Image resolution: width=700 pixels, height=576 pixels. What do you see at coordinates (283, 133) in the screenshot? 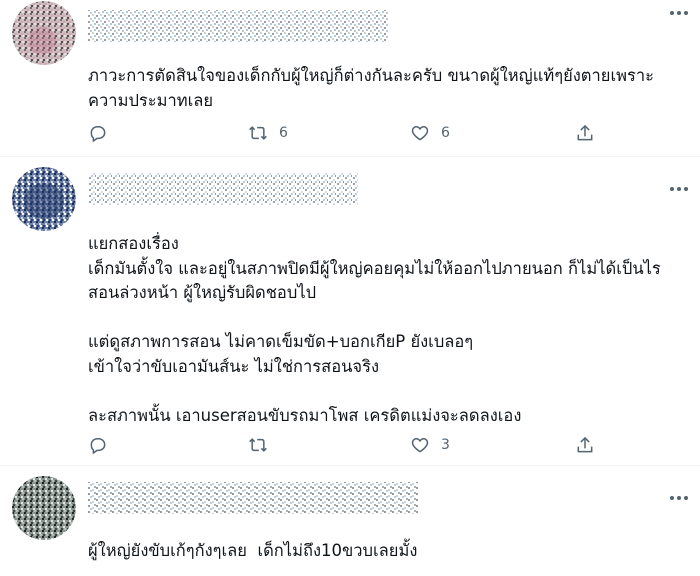
I see `tweet-1-retweet-count: 6` at bounding box center [283, 133].